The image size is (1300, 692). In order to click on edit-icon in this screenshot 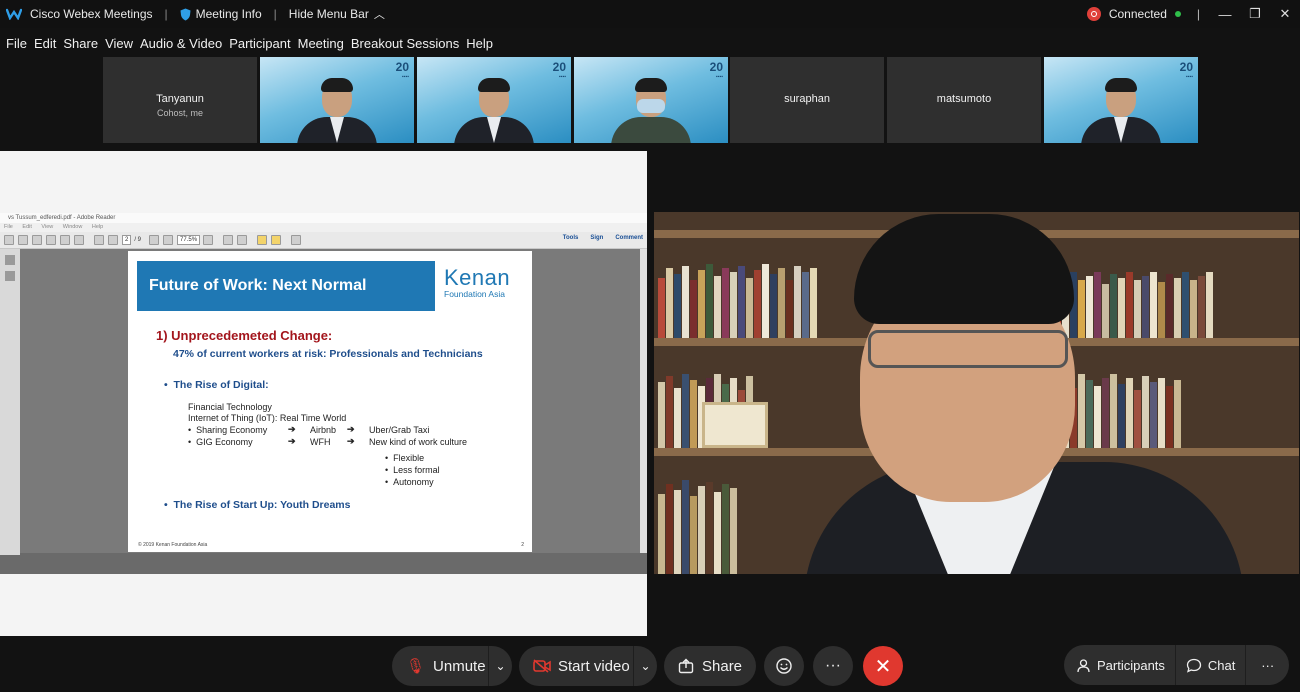, I will do `click(37, 240)`.